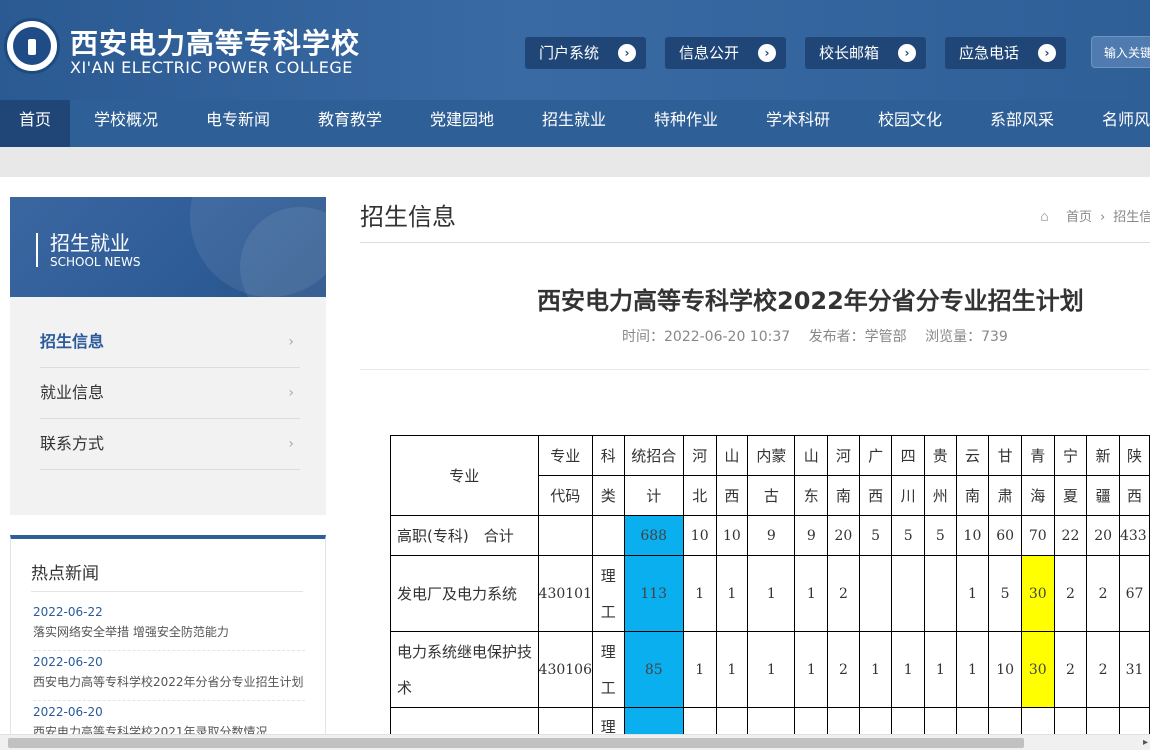 The height and width of the screenshot is (750, 1150). I want to click on major-name: 电力系统继电保护技术, so click(464, 669).